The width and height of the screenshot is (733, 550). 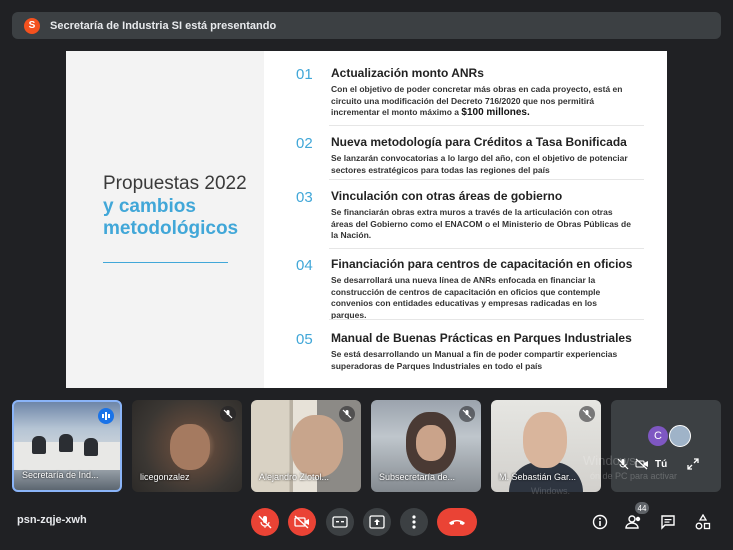 What do you see at coordinates (304, 197) in the screenshot?
I see `item-number: 03` at bounding box center [304, 197].